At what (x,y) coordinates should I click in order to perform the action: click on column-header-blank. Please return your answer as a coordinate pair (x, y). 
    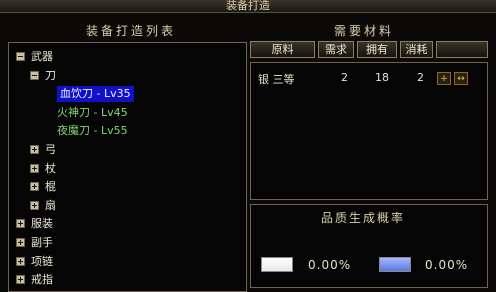
    Looking at the image, I should click on (462, 49).